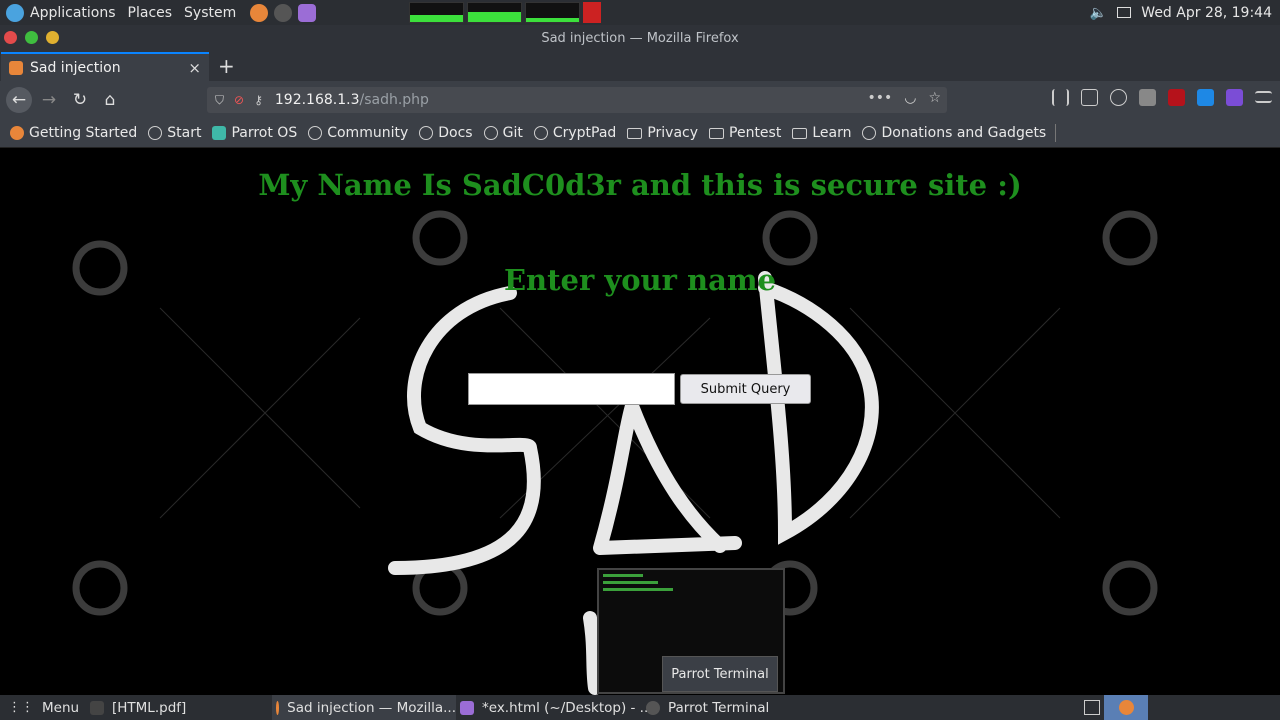 The image size is (1280, 720). Describe the element at coordinates (75, 67) in the screenshot. I see `tab-title: Sad injection` at that location.